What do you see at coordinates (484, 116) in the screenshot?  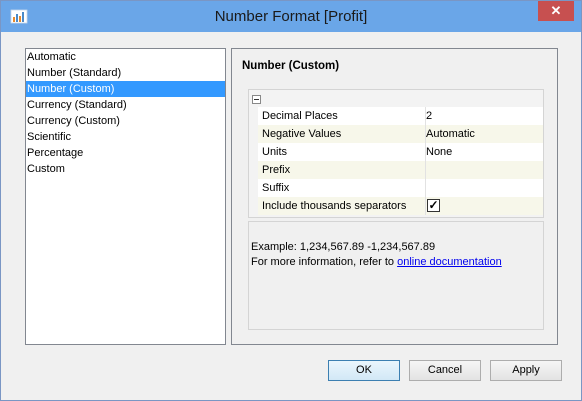 I see `decimal-places-field: 2` at bounding box center [484, 116].